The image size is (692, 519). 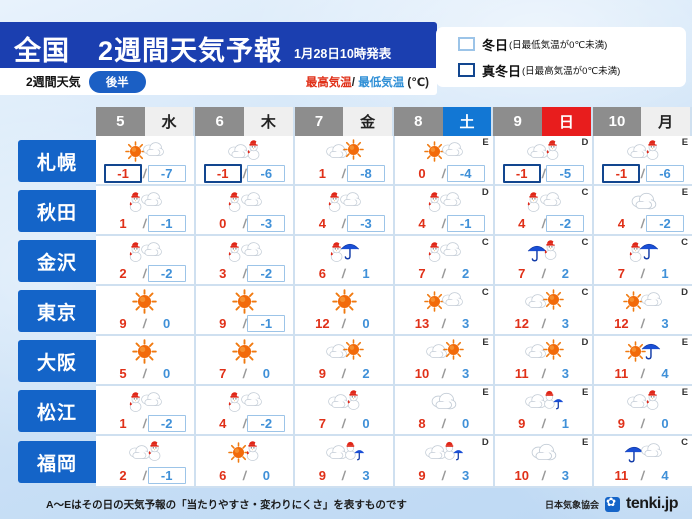 I want to click on branding: 日本気象協会 tenki.jp, so click(x=611, y=504).